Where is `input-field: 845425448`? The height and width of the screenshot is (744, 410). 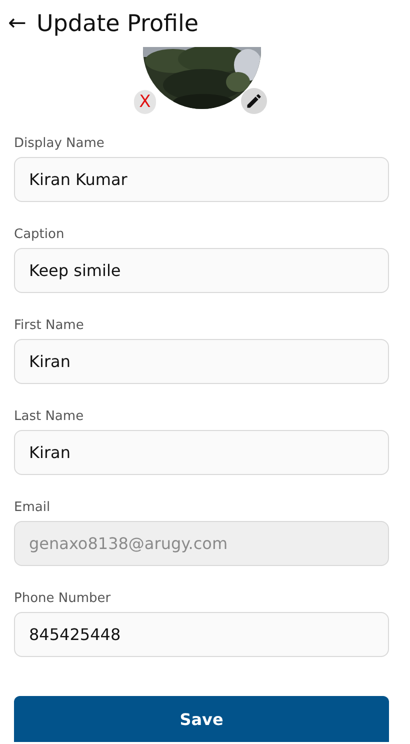
input-field: 845425448 is located at coordinates (201, 634).